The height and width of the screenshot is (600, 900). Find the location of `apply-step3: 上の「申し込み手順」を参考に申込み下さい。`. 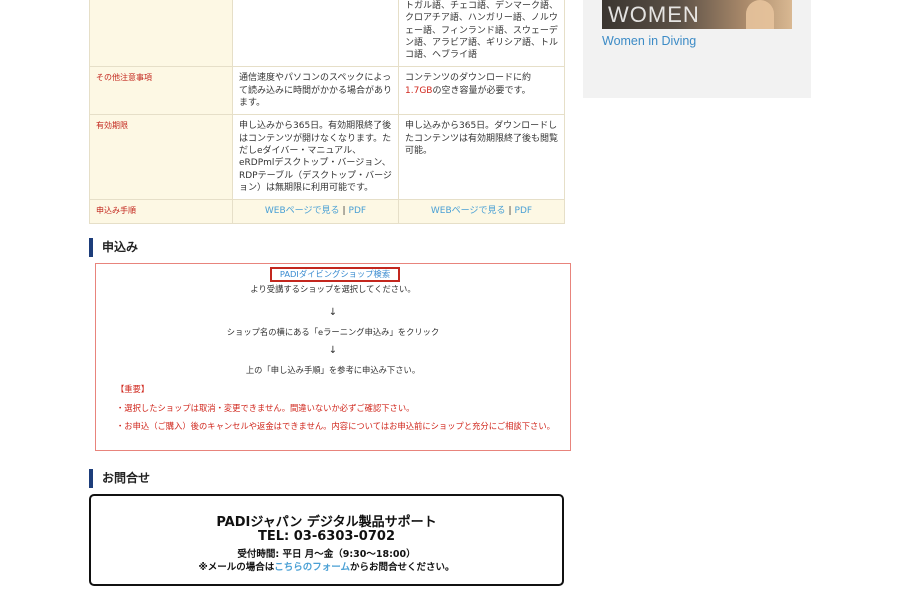

apply-step3: 上の「申し込み手順」を参考に申込み下さい。 is located at coordinates (333, 370).